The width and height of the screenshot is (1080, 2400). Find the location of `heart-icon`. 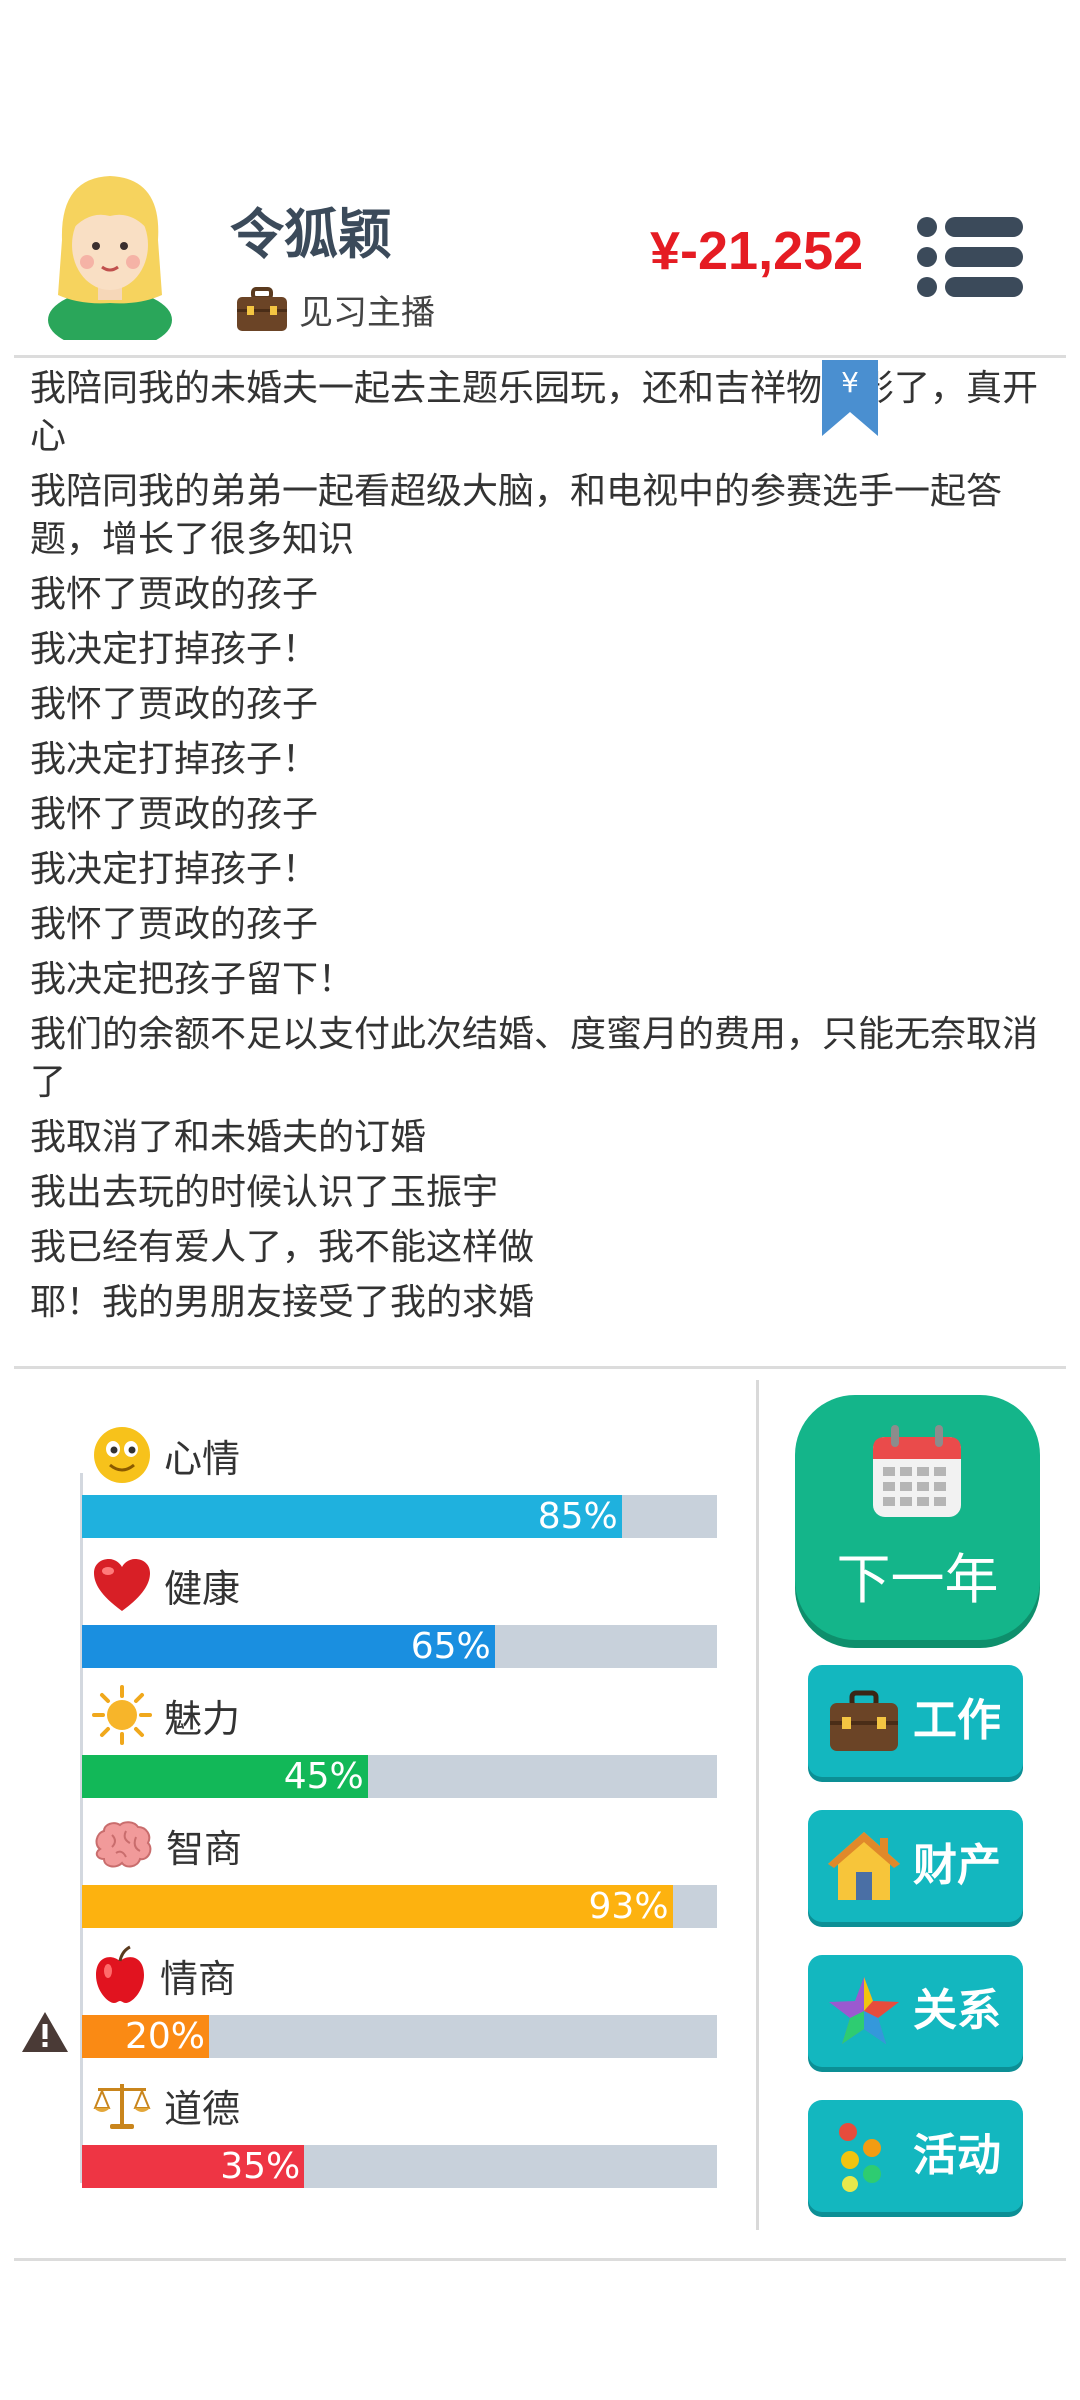

heart-icon is located at coordinates (122, 1585).